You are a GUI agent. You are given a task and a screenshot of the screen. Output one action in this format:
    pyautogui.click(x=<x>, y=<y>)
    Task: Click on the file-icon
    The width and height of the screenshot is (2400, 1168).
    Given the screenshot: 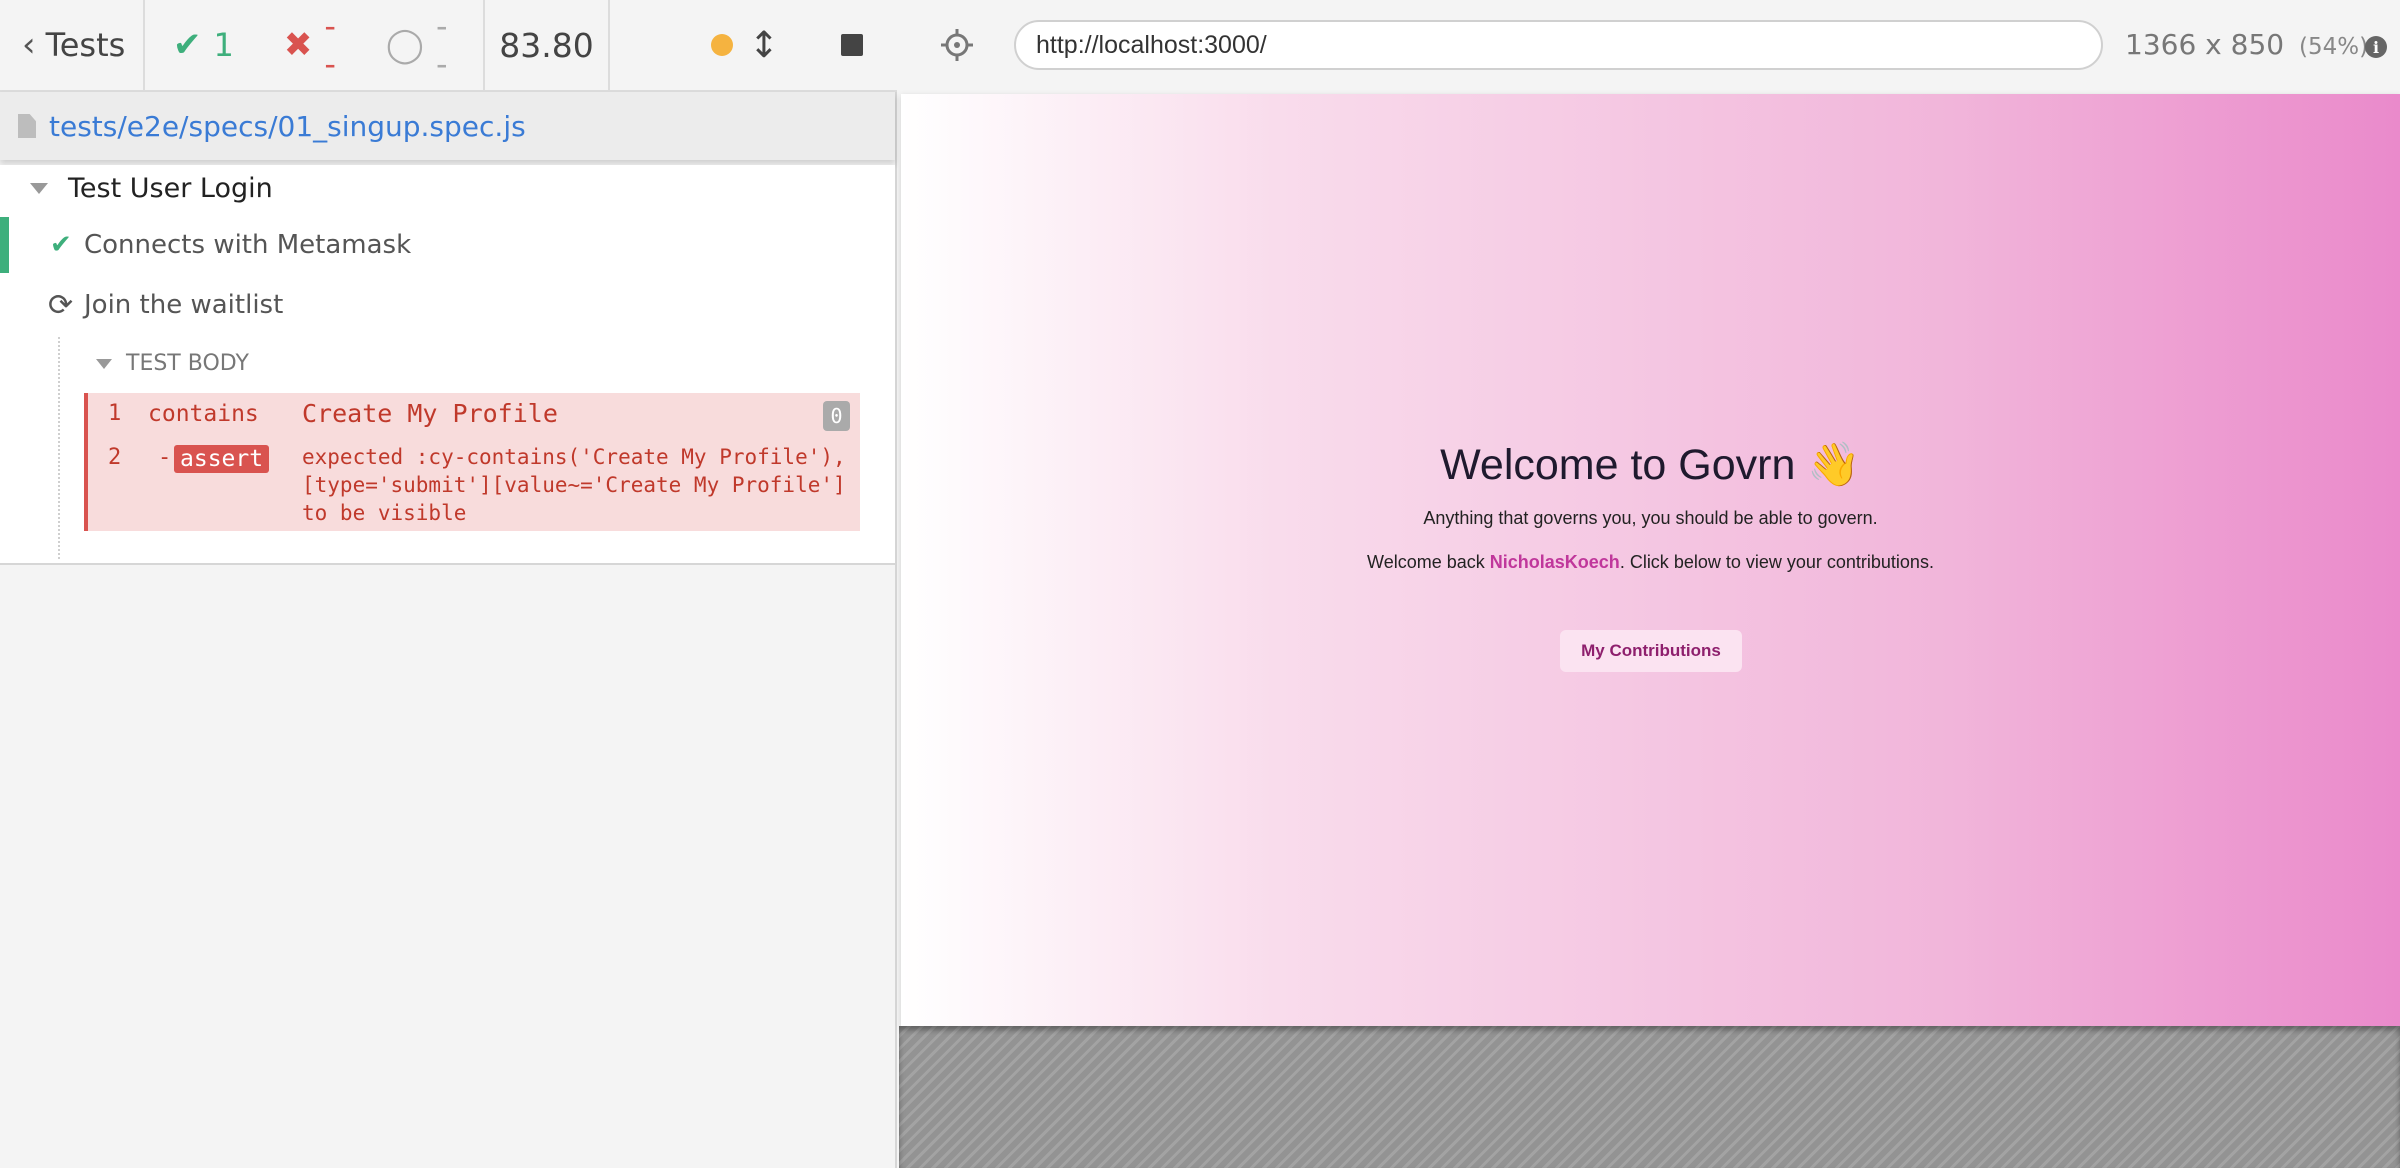 What is the action you would take?
    pyautogui.click(x=27, y=126)
    